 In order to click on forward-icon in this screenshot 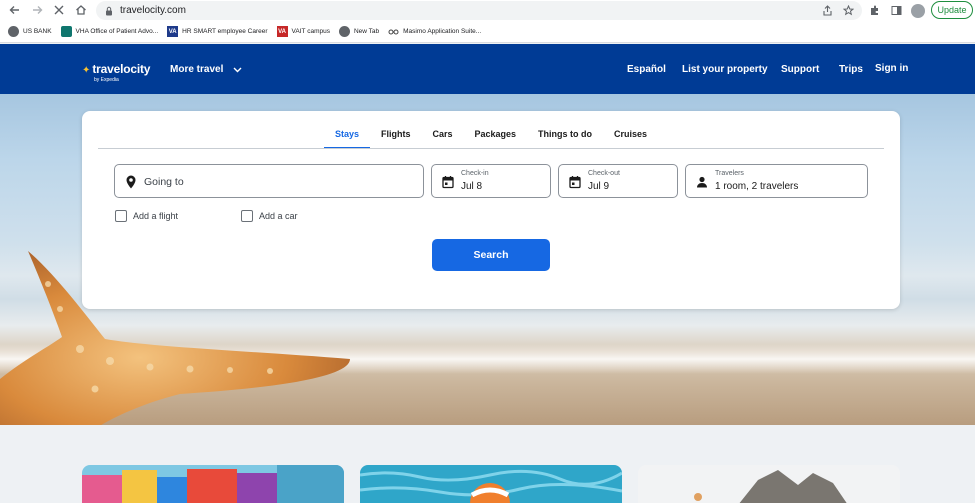, I will do `click(37, 10)`.